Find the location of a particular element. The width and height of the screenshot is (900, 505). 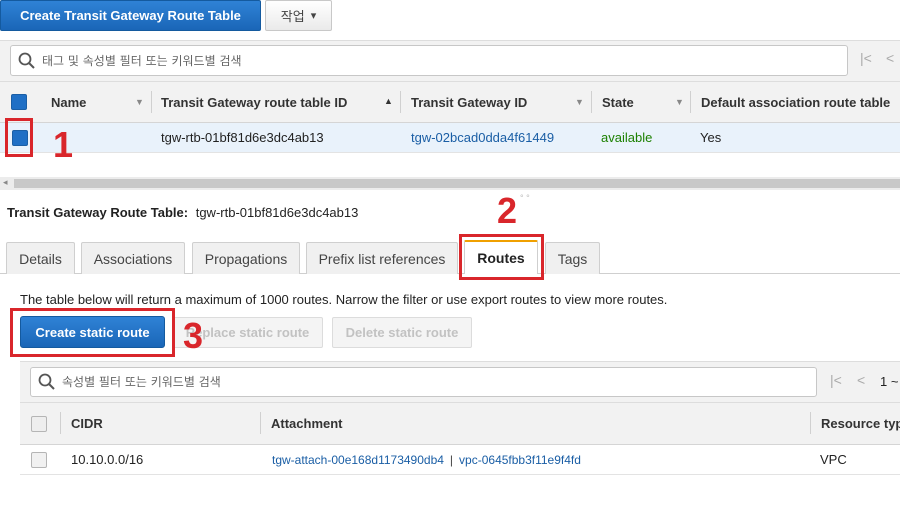

col-cidr: CIDR is located at coordinates (87, 423).